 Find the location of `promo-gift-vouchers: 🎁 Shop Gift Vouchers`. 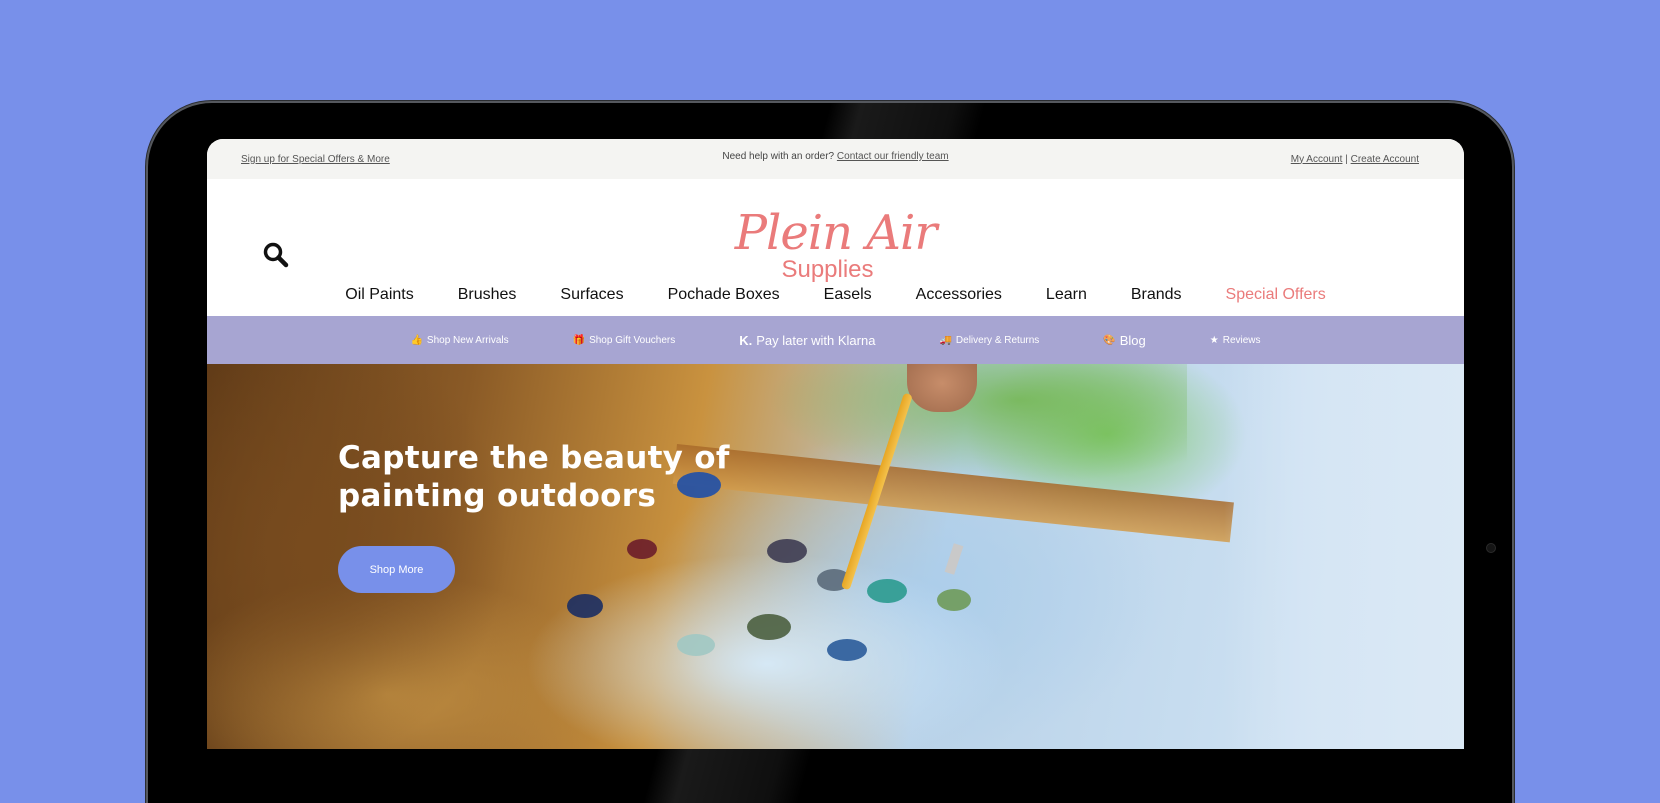

promo-gift-vouchers: 🎁 Shop Gift Vouchers is located at coordinates (624, 340).